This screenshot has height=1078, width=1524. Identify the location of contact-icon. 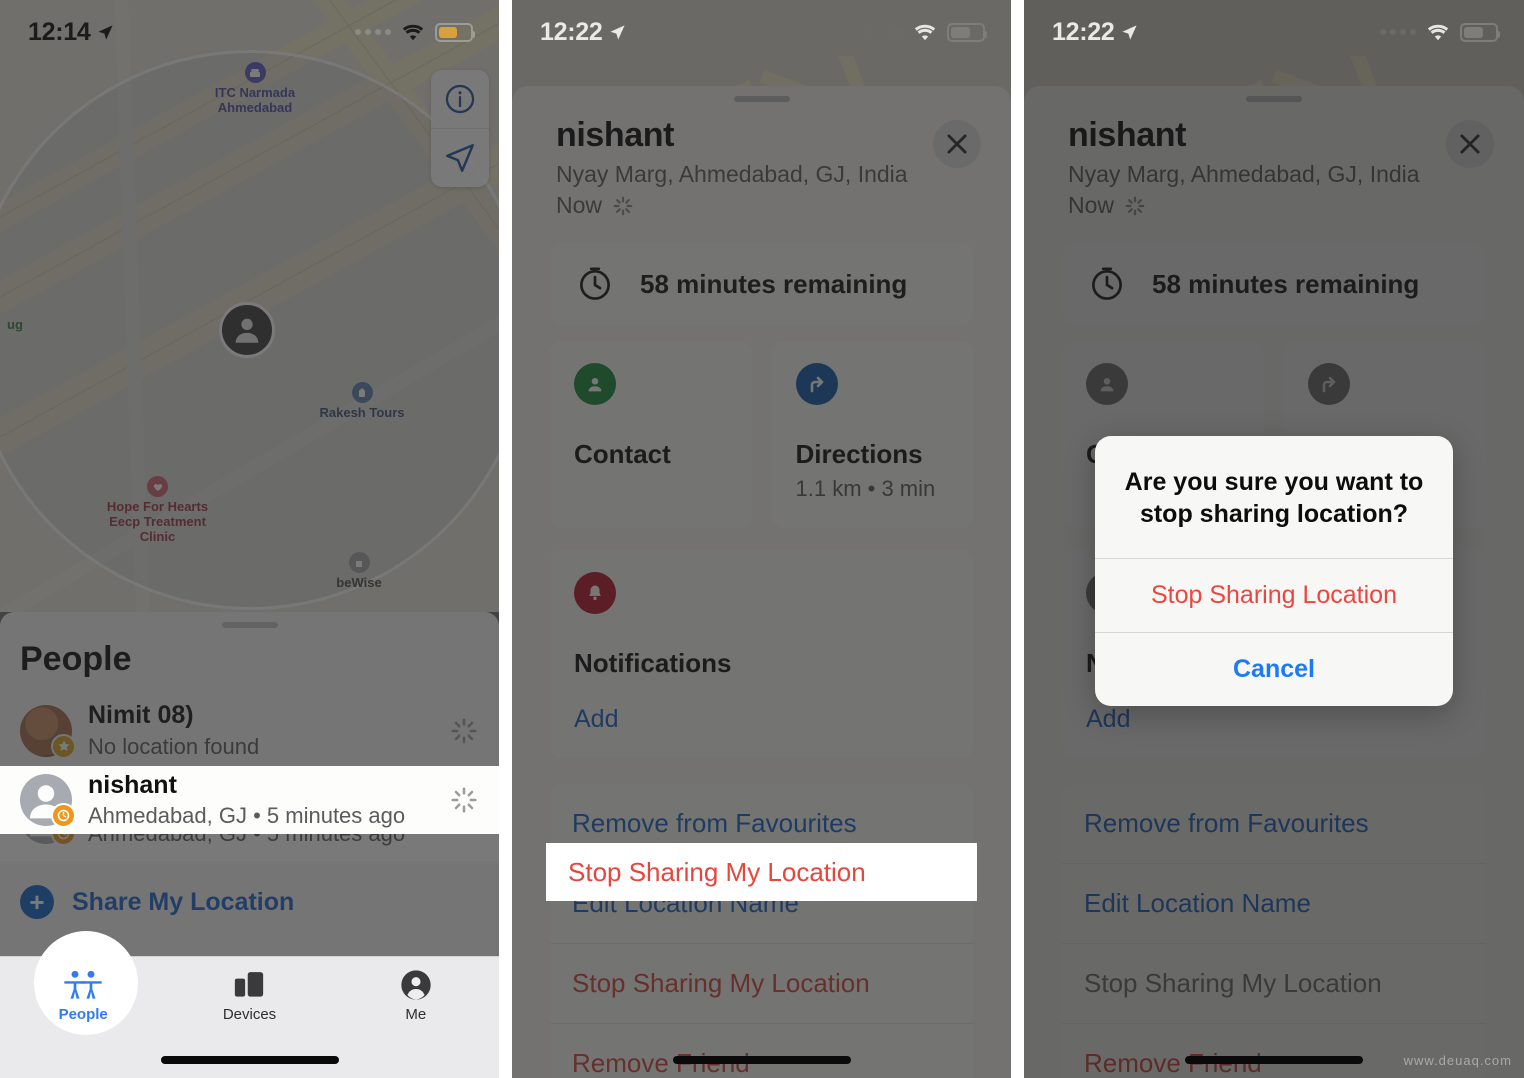
(1107, 384).